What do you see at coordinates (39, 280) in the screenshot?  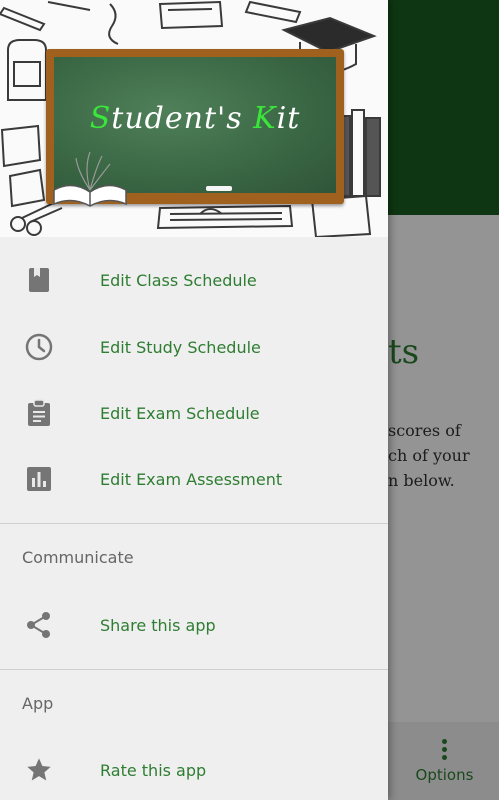 I see `book-icon` at bounding box center [39, 280].